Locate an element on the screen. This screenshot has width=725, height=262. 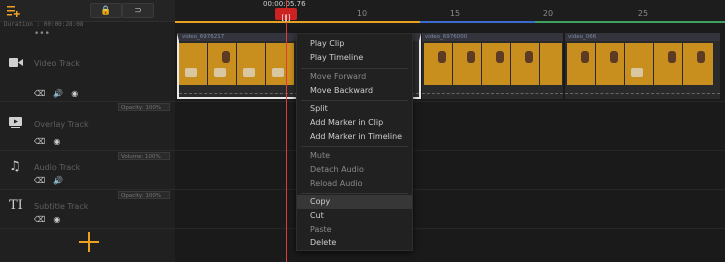
more-icon: ••• is located at coordinates (42, 34).